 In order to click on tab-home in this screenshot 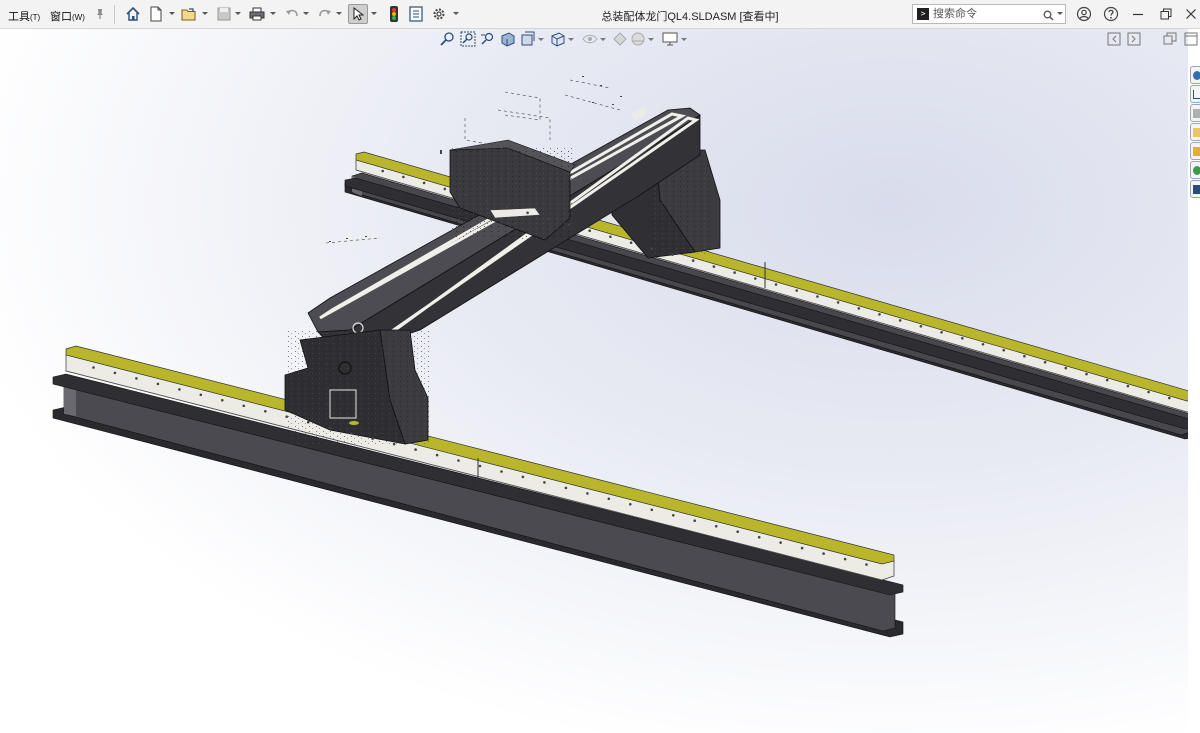, I will do `click(1195, 94)`.